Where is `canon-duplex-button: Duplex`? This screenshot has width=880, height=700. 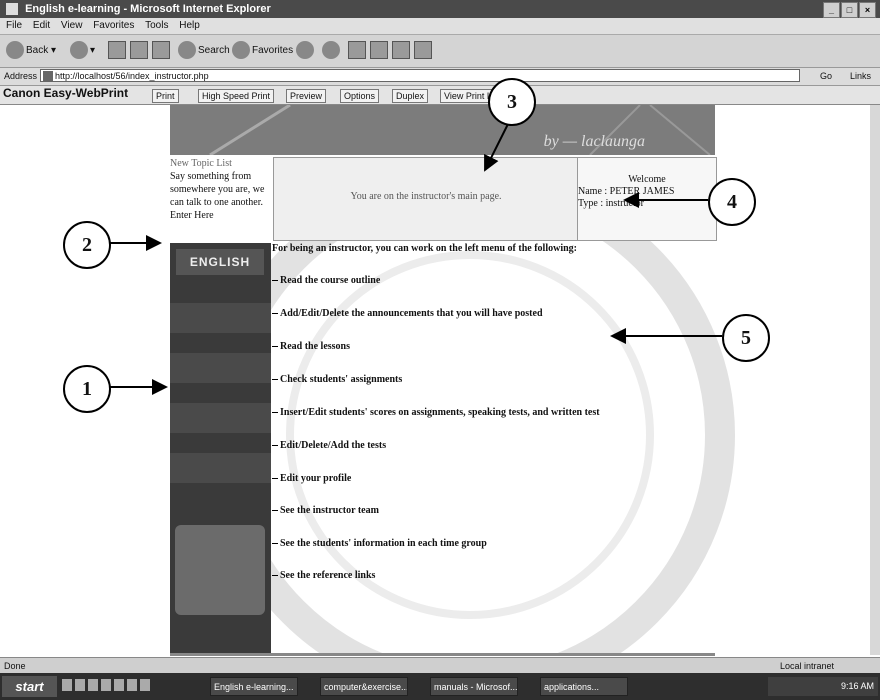
canon-duplex-button: Duplex is located at coordinates (410, 96).